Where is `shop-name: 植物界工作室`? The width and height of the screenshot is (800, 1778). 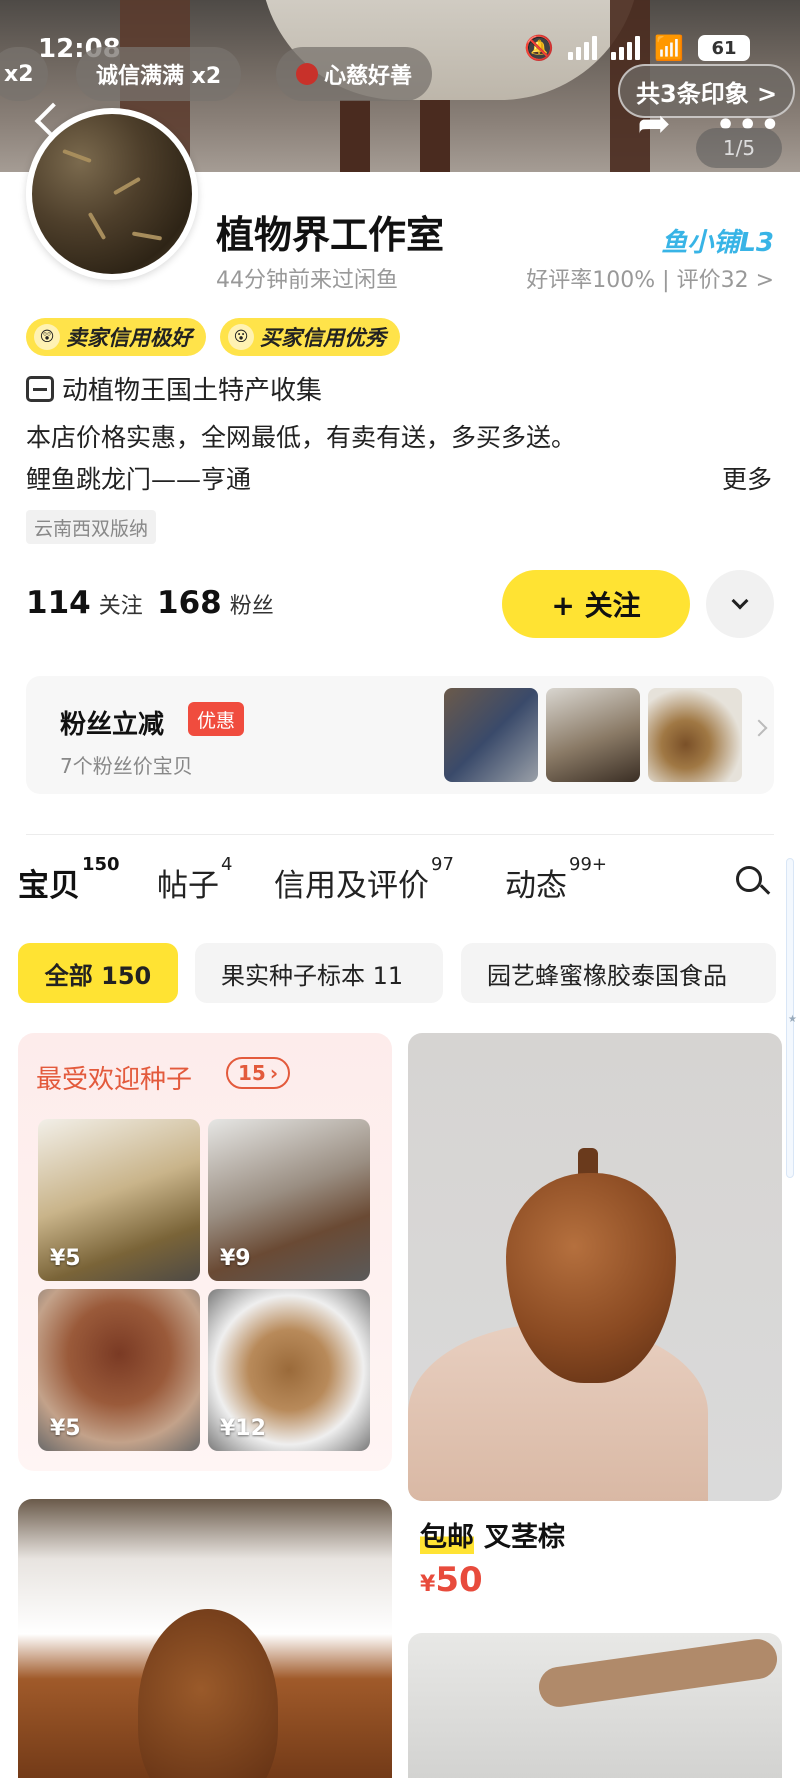
shop-name: 植物界工作室 is located at coordinates (330, 235).